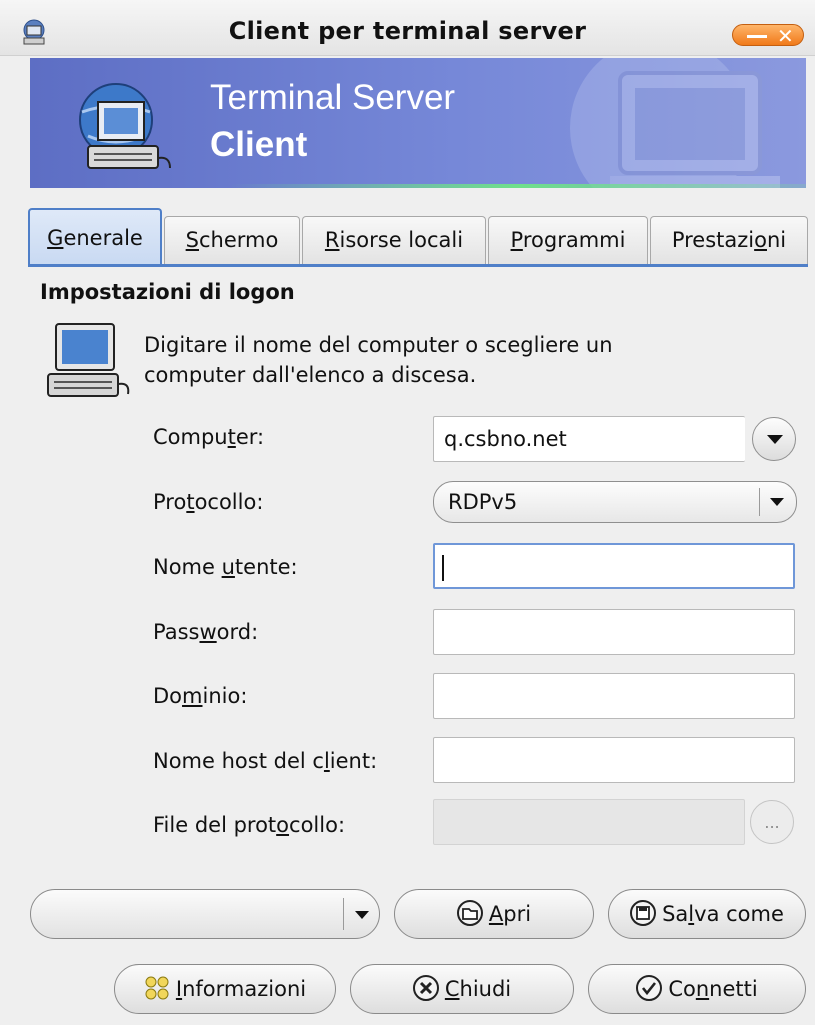 This screenshot has height=1025, width=815. What do you see at coordinates (589, 439) in the screenshot?
I see `computer-input: q.csbno.net` at bounding box center [589, 439].